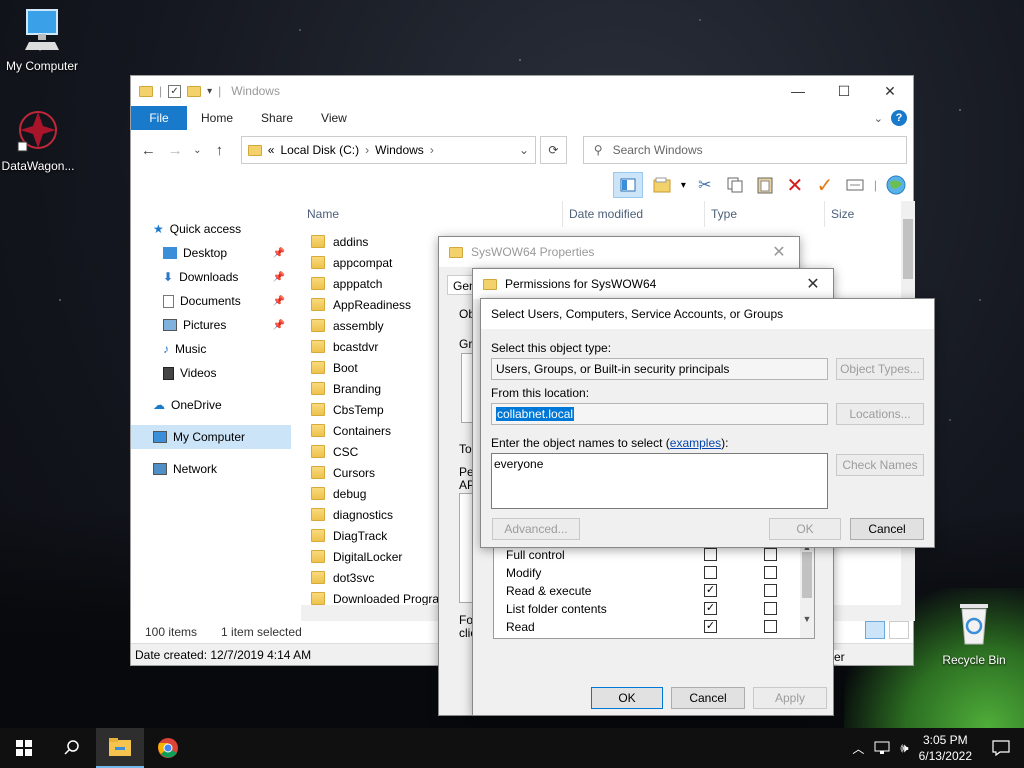 Image resolution: width=1024 pixels, height=768 pixels. I want to click on address-bar: « Local Disk (C:) › Windows › ⌄, so click(388, 150).